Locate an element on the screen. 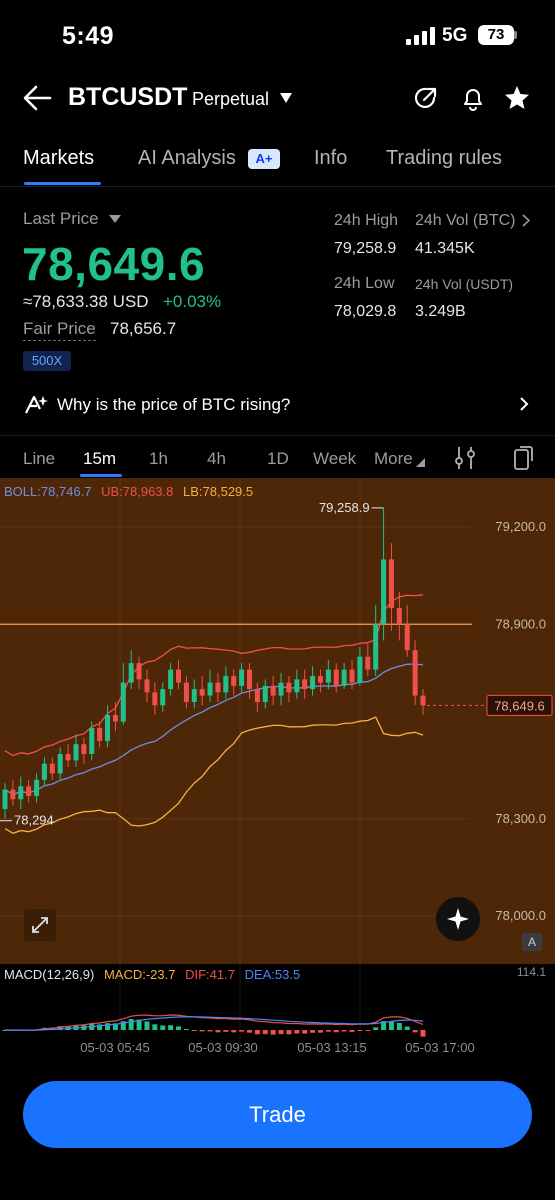 The height and width of the screenshot is (1200, 555). low-label: 24h Low is located at coordinates (364, 283).